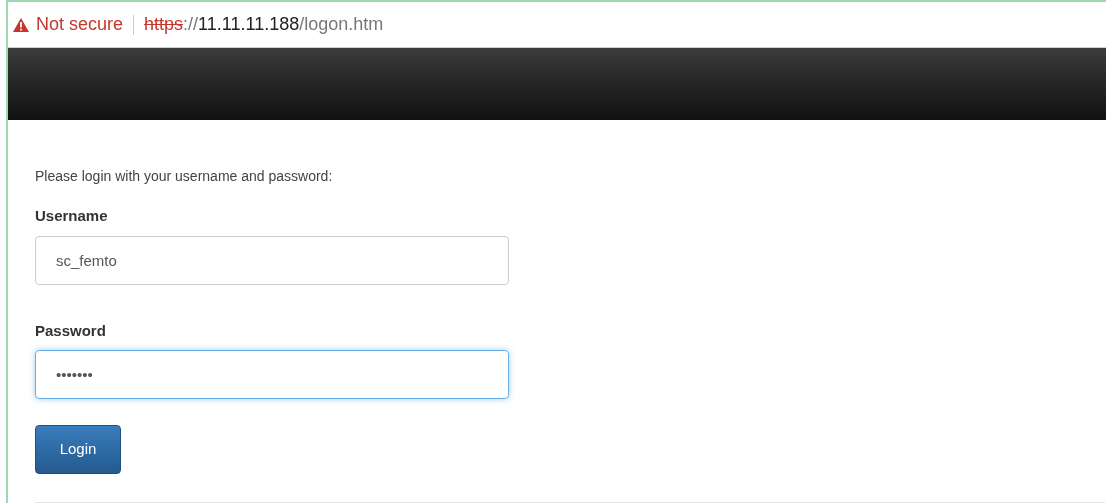 The height and width of the screenshot is (503, 1106). I want to click on field-label: Password, so click(70, 330).